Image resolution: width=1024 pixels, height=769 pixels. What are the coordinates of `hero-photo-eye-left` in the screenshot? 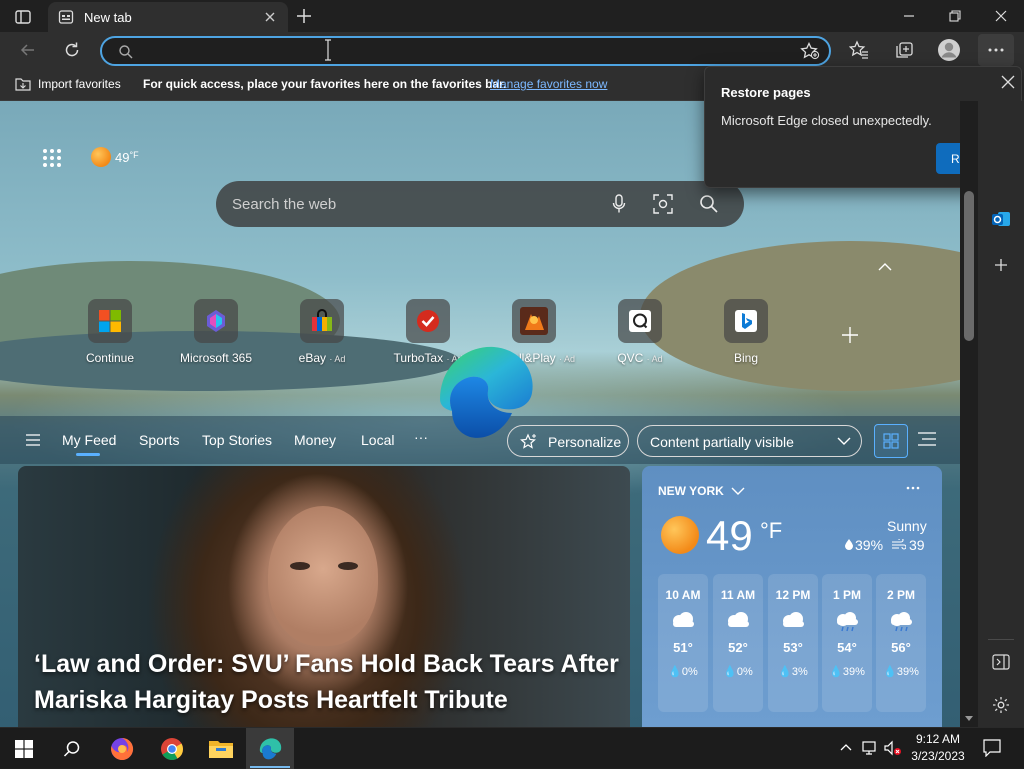 It's located at (300, 566).